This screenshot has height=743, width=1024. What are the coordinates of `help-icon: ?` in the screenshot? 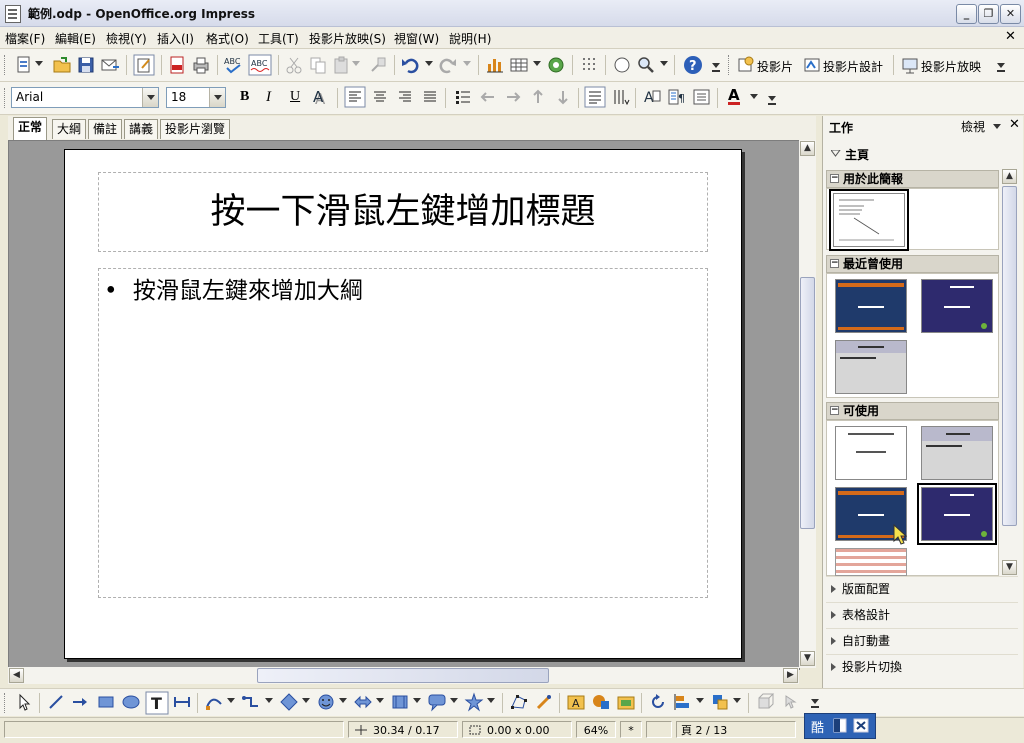 It's located at (693, 65).